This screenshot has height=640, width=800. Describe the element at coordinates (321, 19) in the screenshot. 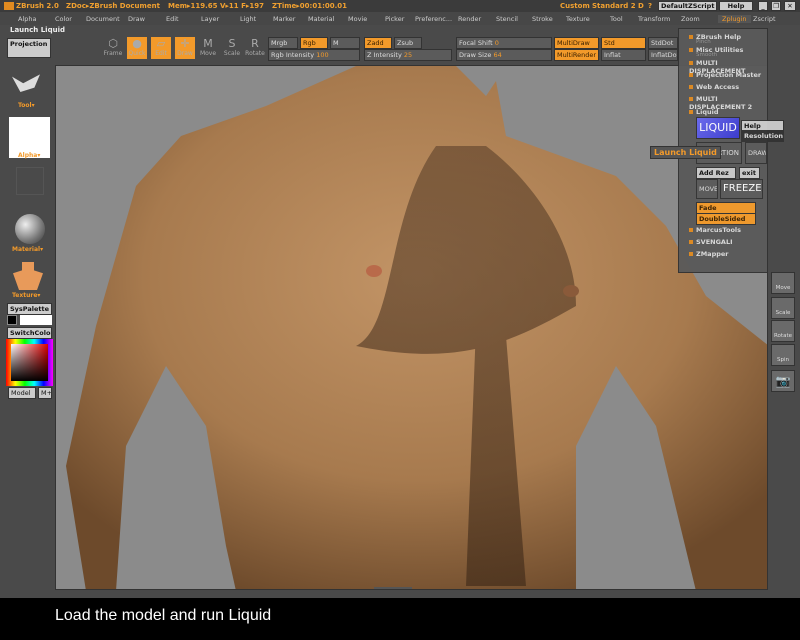

I see `menu-material: Material` at that location.